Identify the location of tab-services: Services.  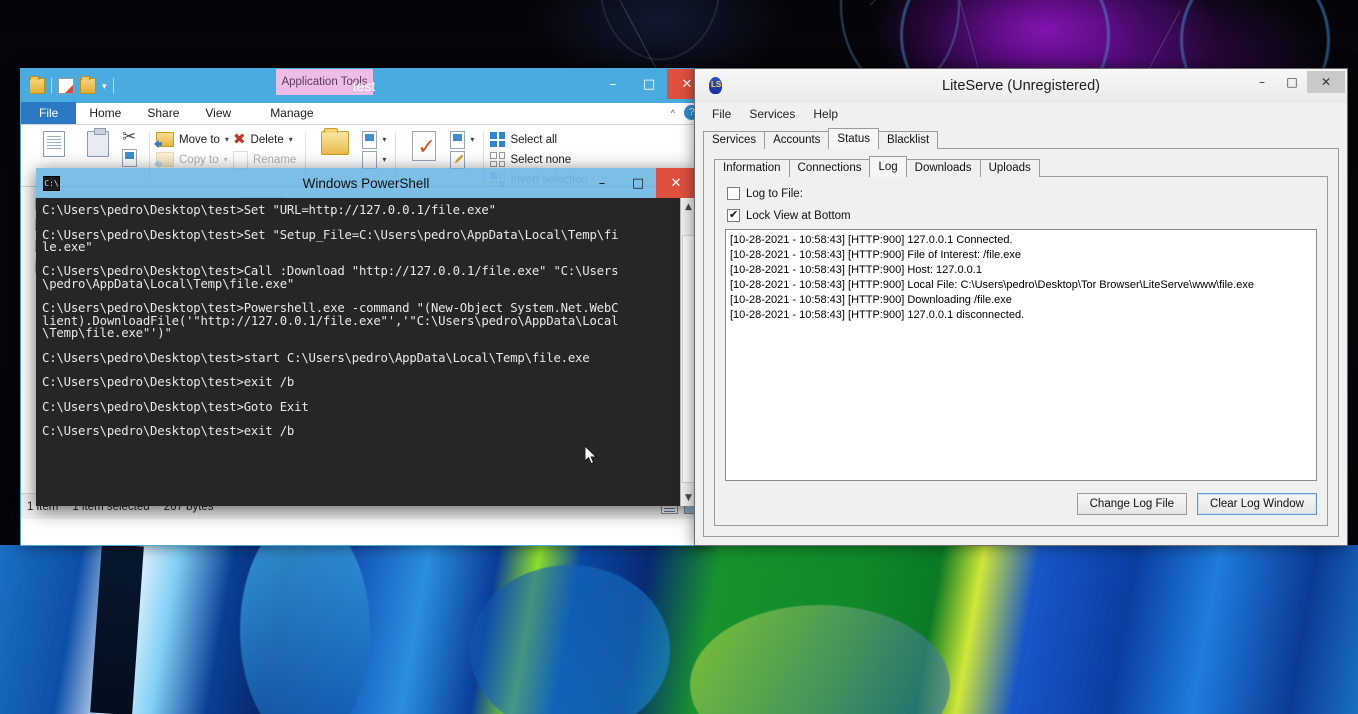
(734, 140).